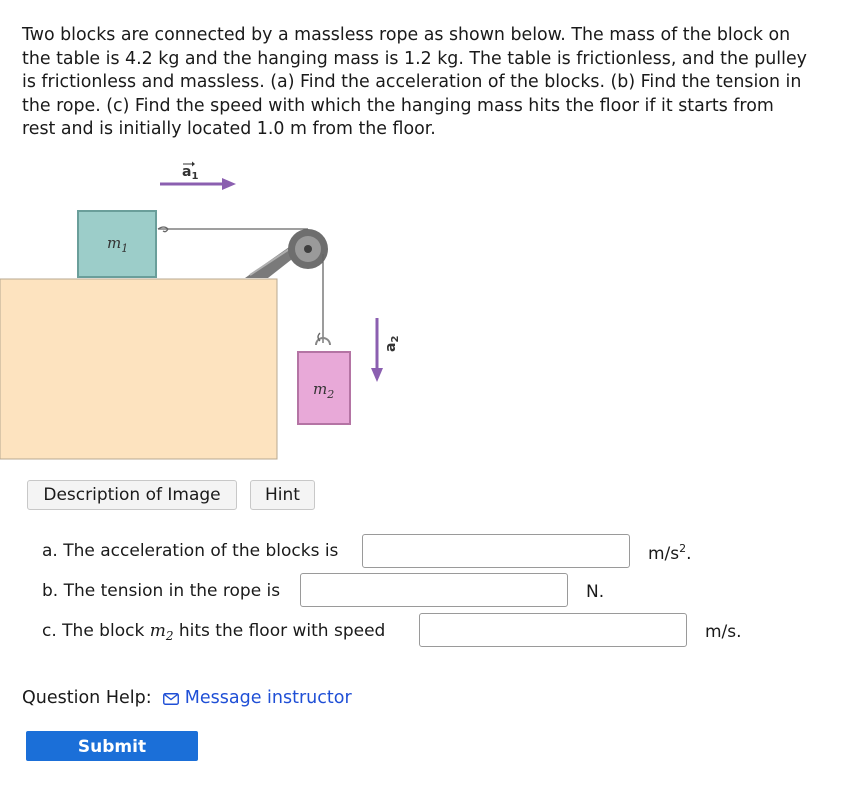 The width and height of the screenshot is (857, 812). What do you see at coordinates (171, 700) in the screenshot?
I see `envelope-icon` at bounding box center [171, 700].